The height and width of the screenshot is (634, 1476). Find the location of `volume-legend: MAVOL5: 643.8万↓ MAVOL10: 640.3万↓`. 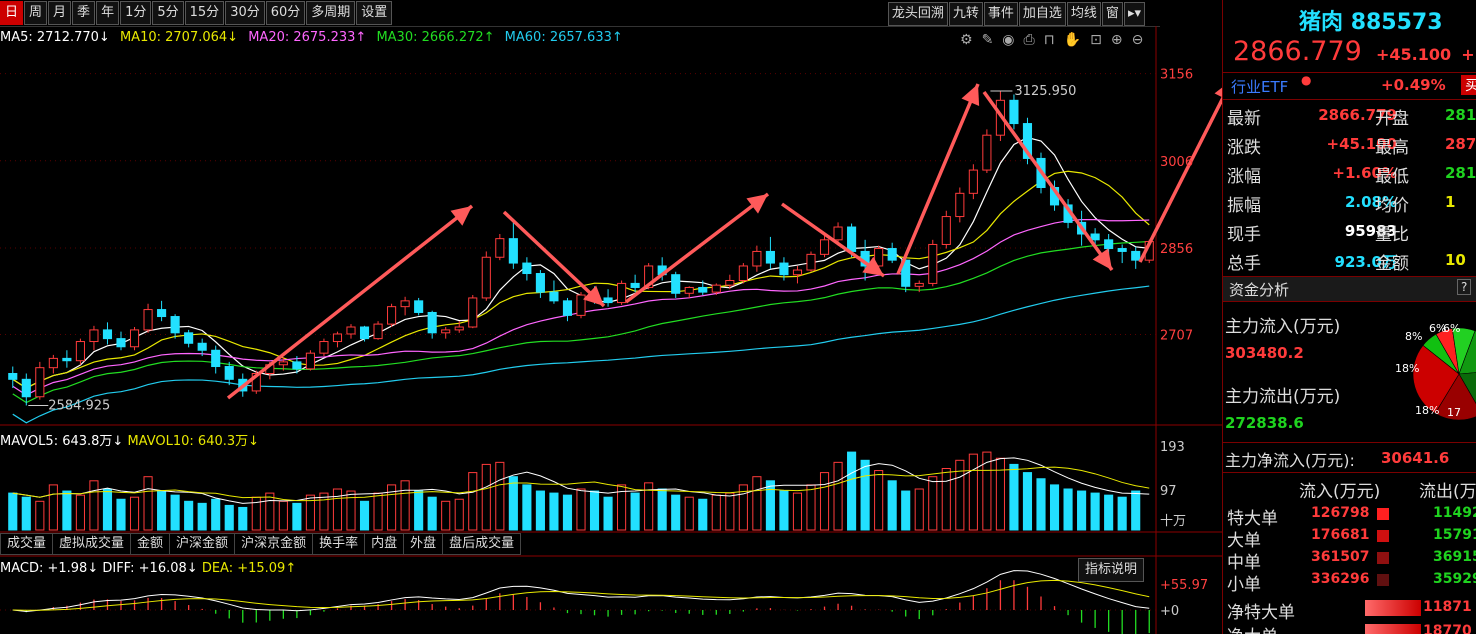

volume-legend: MAVOL5: 643.8万↓ MAVOL10: 640.3万↓ is located at coordinates (129, 439).